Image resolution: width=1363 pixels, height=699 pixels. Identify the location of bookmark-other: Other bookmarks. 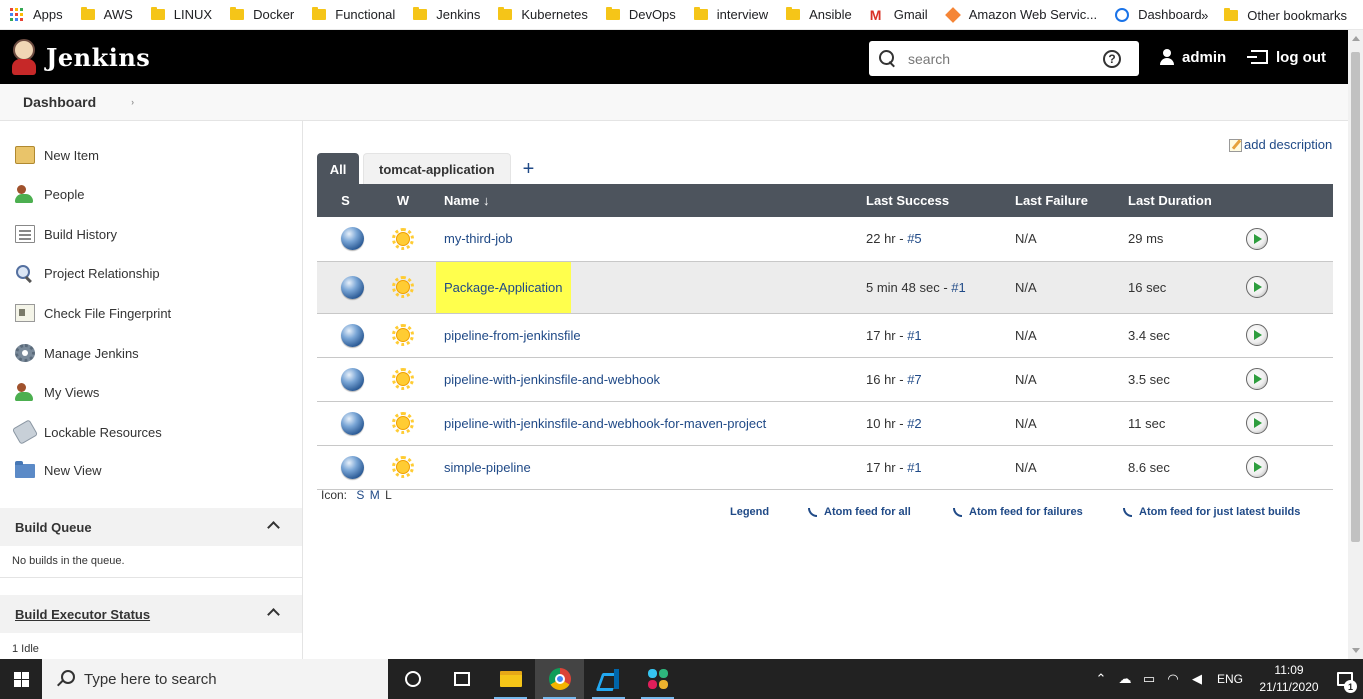
(1285, 15).